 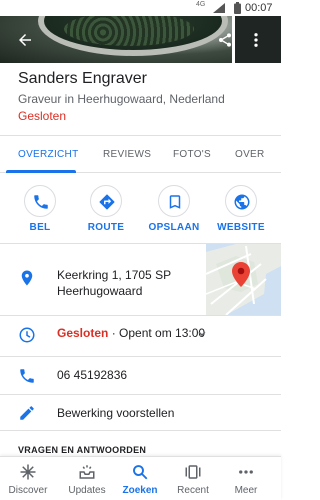 I want to click on nav-search-label: Zoeken, so click(x=140, y=490).